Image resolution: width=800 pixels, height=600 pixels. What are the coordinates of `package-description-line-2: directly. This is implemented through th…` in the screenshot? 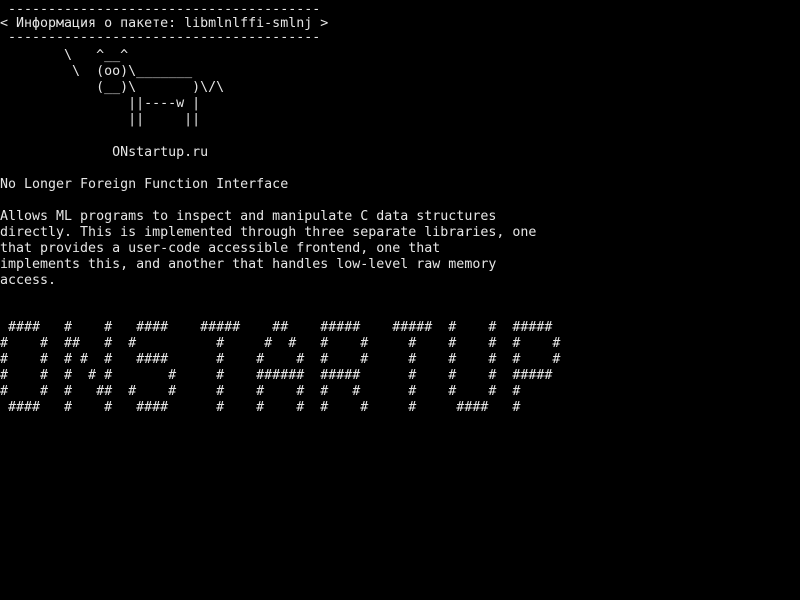 It's located at (268, 232).